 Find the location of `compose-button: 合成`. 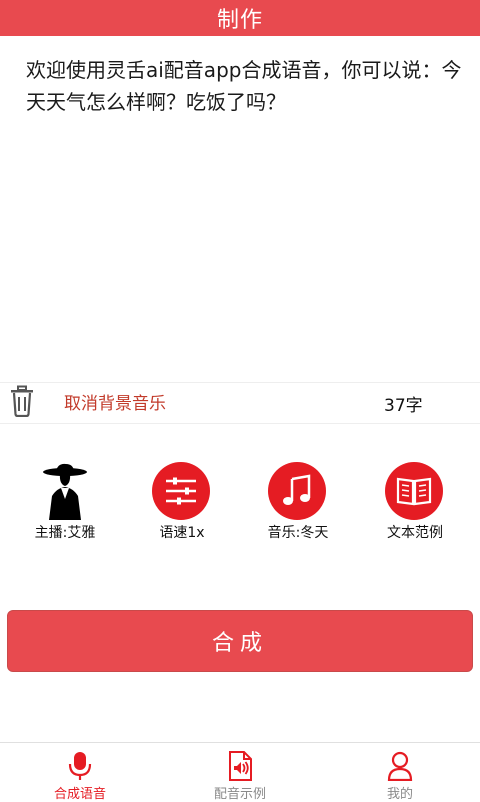

compose-button: 合成 is located at coordinates (240, 641).